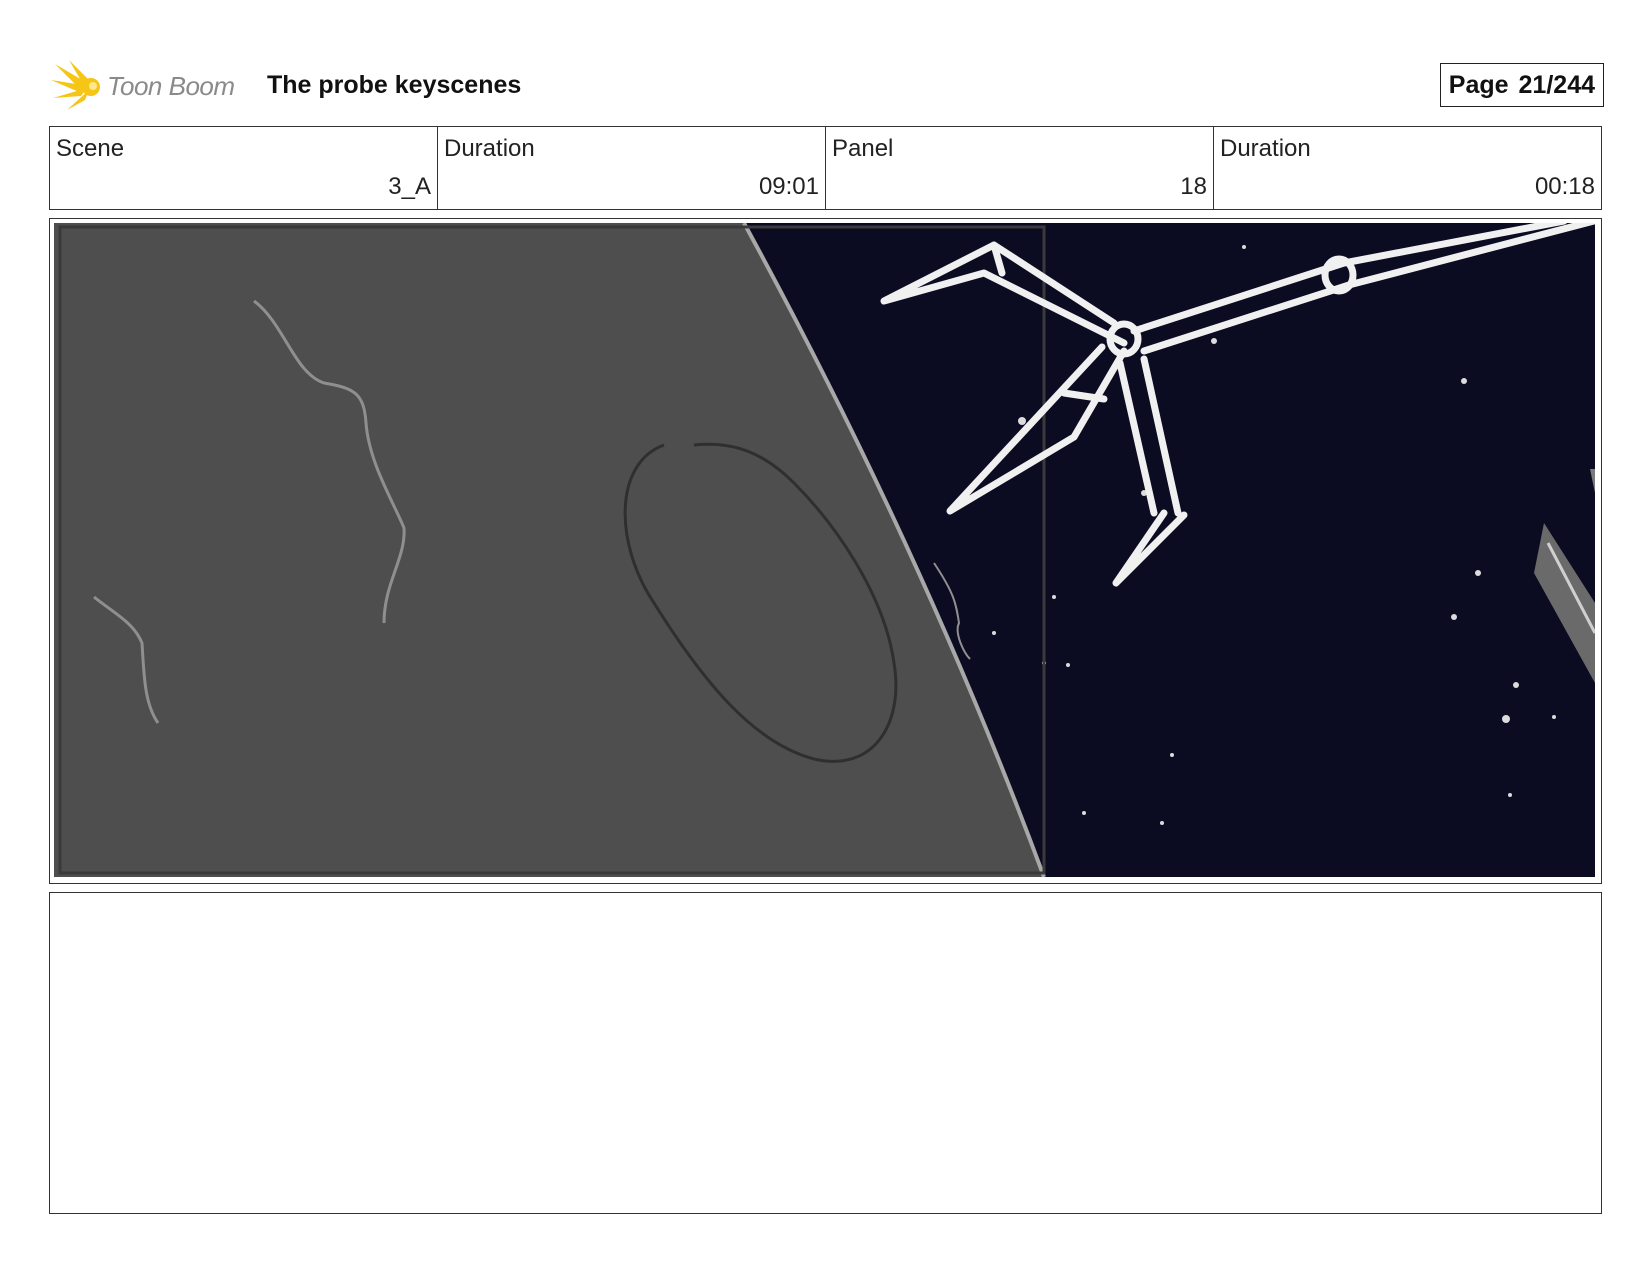 Image resolution: width=1650 pixels, height=1284 pixels. What do you see at coordinates (409, 186) in the screenshot?
I see `scene-value: 3_A` at bounding box center [409, 186].